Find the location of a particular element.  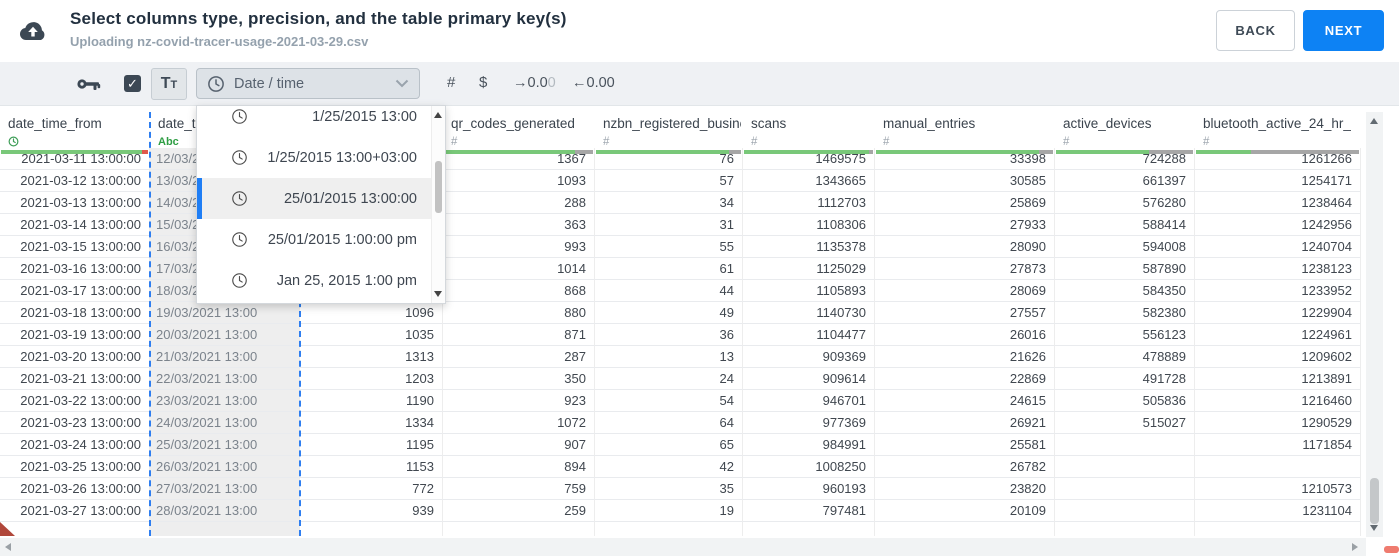

cell: 22/03/2021 13:00 is located at coordinates (225, 379).